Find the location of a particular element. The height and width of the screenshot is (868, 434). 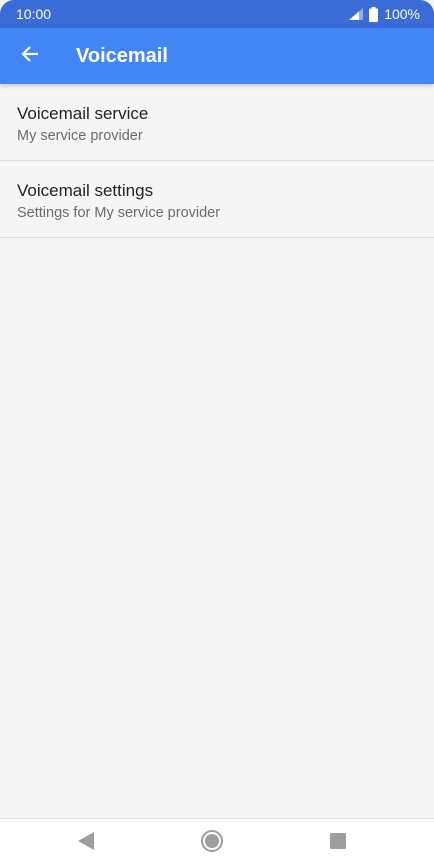

back-button is located at coordinates (30, 56).